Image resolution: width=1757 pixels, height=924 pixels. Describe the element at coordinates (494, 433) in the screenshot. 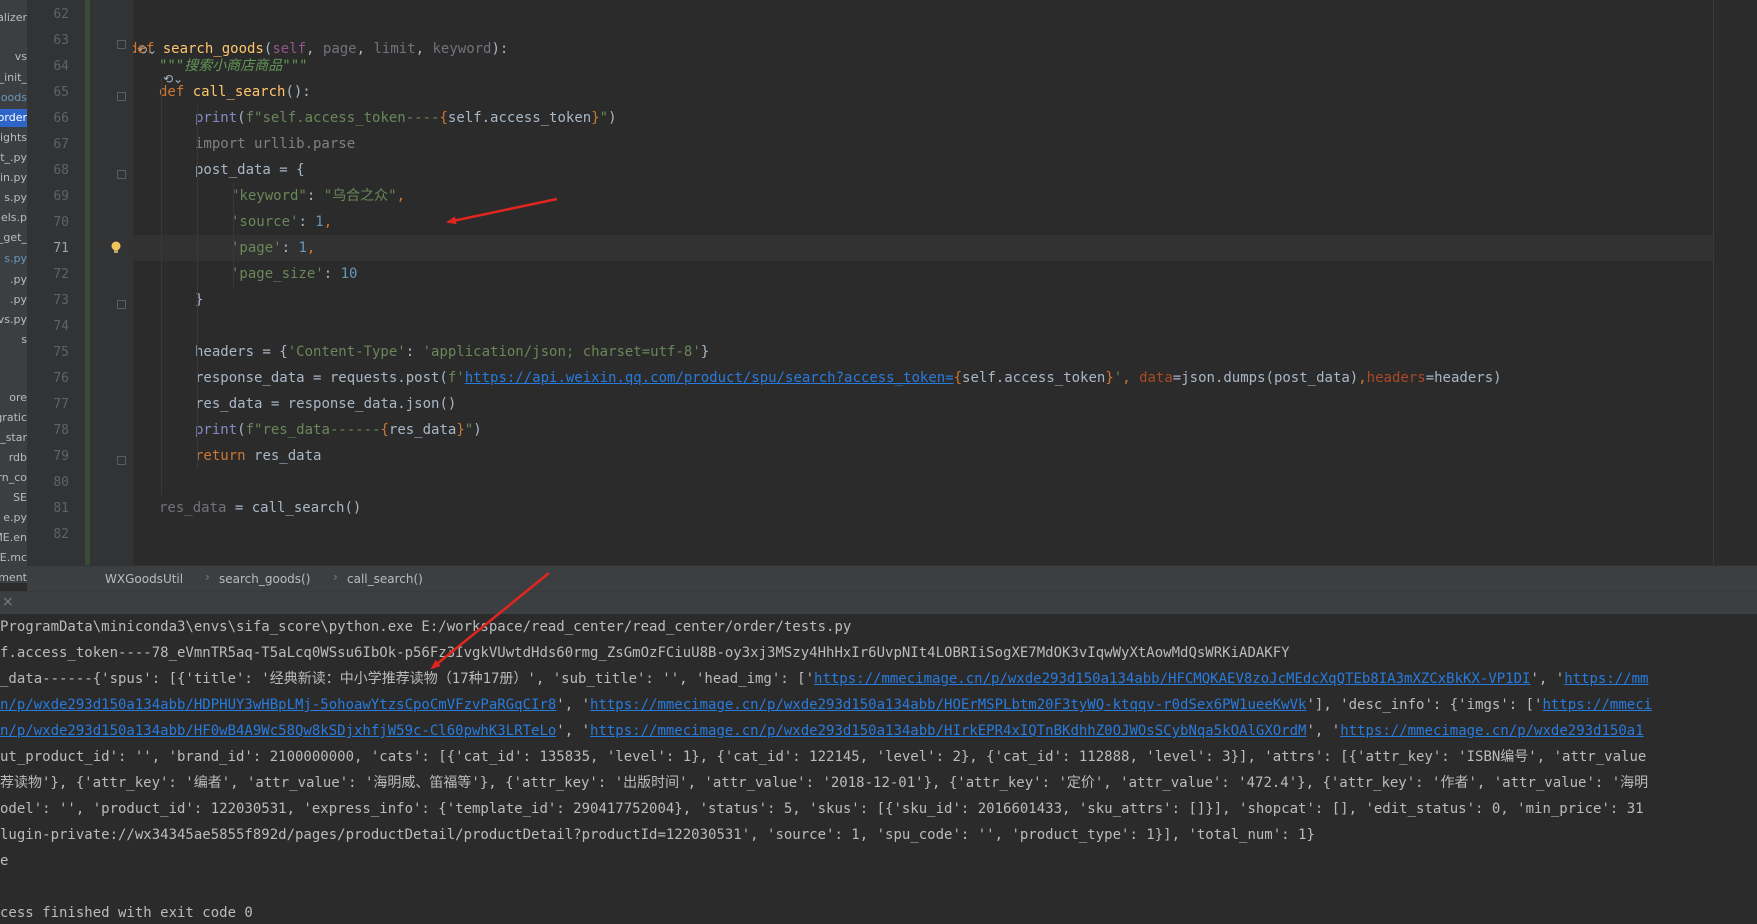

I see `annotation-layer` at that location.